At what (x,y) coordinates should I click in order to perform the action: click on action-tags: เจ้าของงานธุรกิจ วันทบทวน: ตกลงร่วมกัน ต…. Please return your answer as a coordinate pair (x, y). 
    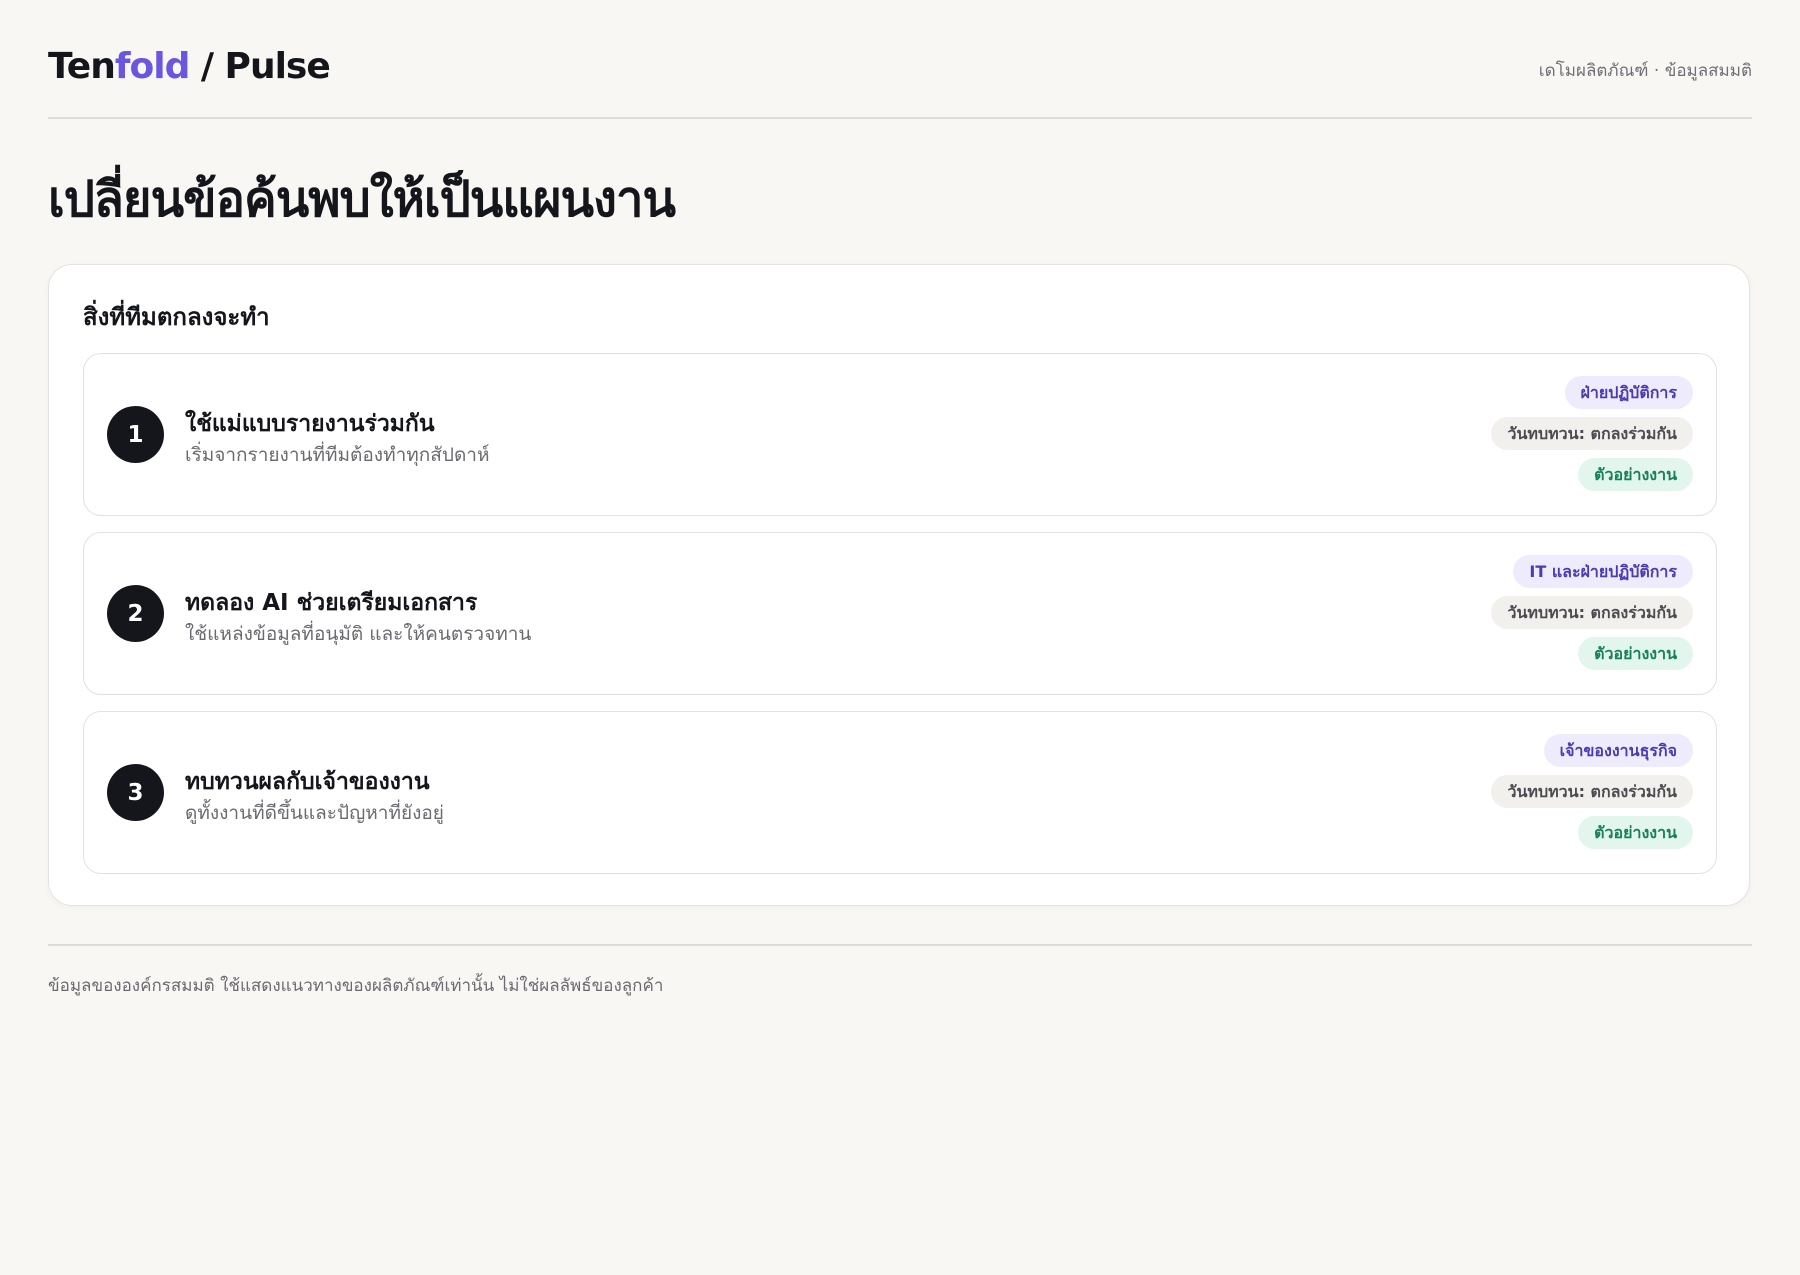
    Looking at the image, I should click on (1592, 791).